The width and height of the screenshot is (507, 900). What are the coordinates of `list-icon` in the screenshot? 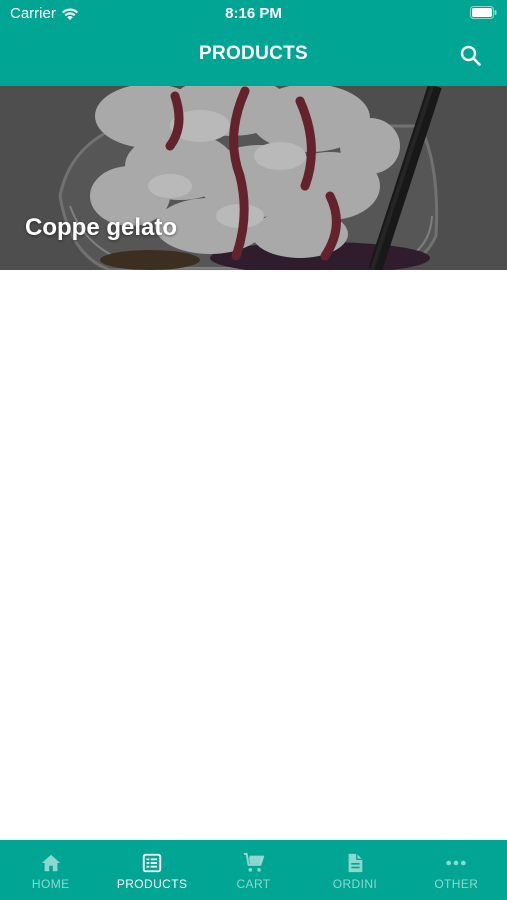 It's located at (152, 863).